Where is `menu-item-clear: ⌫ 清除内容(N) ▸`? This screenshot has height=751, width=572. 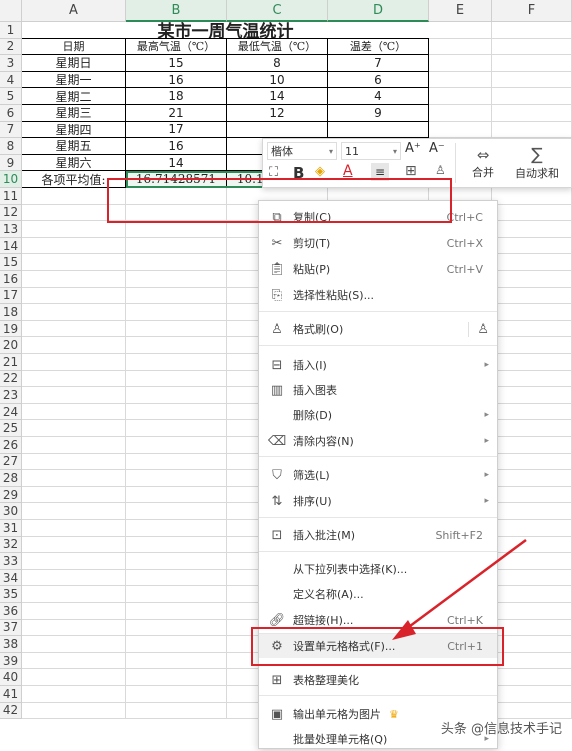 menu-item-clear: ⌫ 清除内容(N) ▸ is located at coordinates (378, 441).